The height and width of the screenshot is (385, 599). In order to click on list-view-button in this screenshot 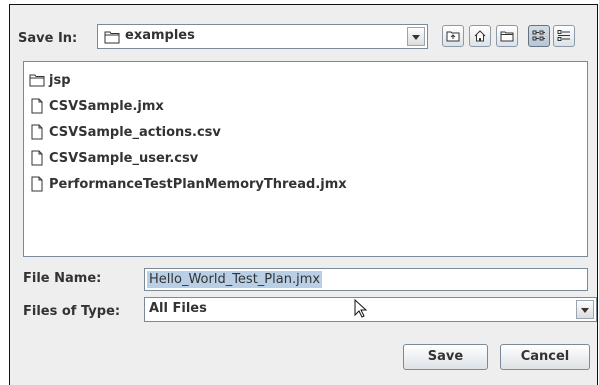, I will do `click(539, 36)`.